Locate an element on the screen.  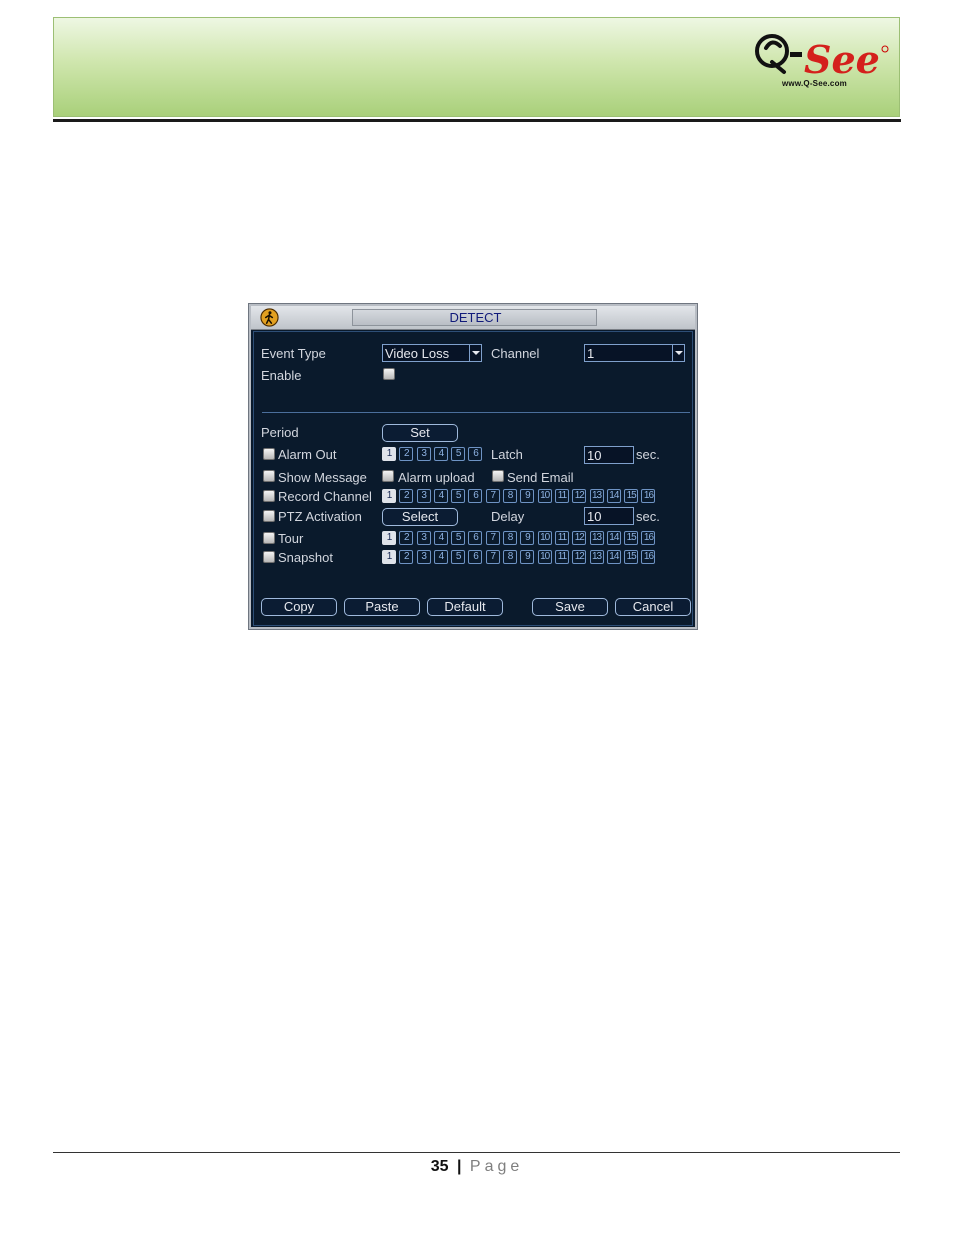
tour-checkbox is located at coordinates (269, 538).